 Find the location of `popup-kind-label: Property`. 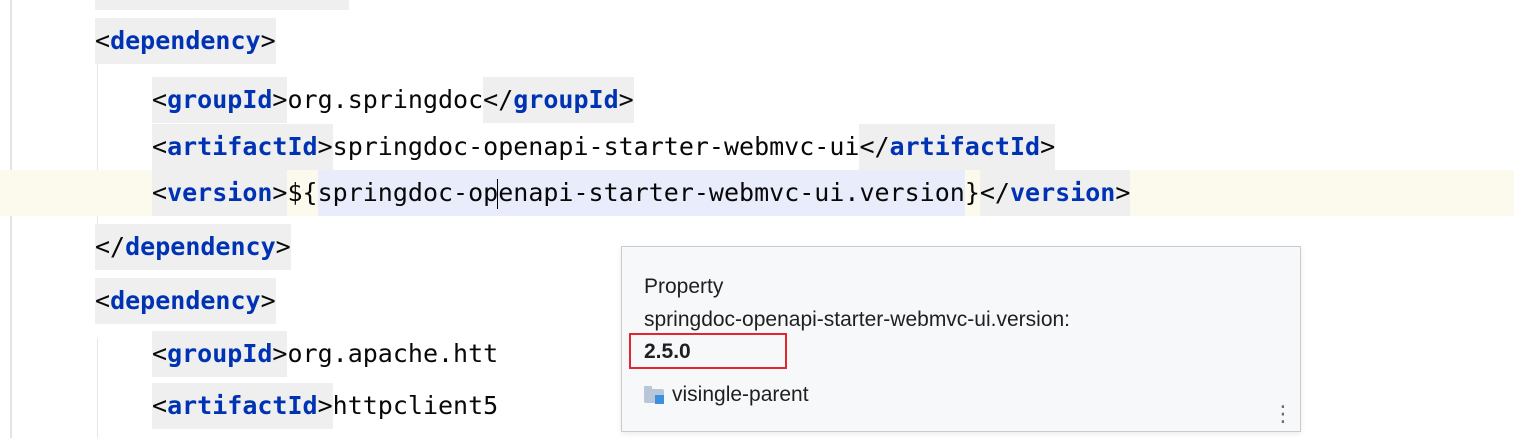

popup-kind-label: Property is located at coordinates (684, 286).